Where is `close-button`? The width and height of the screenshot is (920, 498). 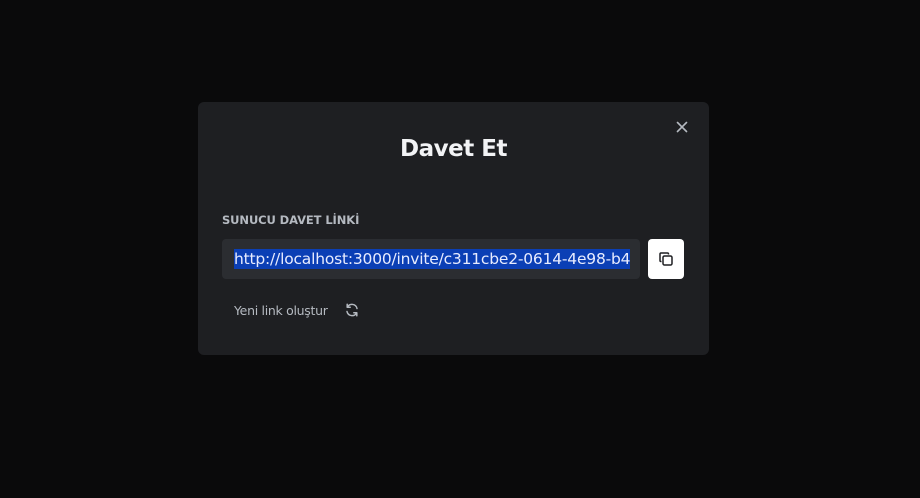
close-button is located at coordinates (682, 127).